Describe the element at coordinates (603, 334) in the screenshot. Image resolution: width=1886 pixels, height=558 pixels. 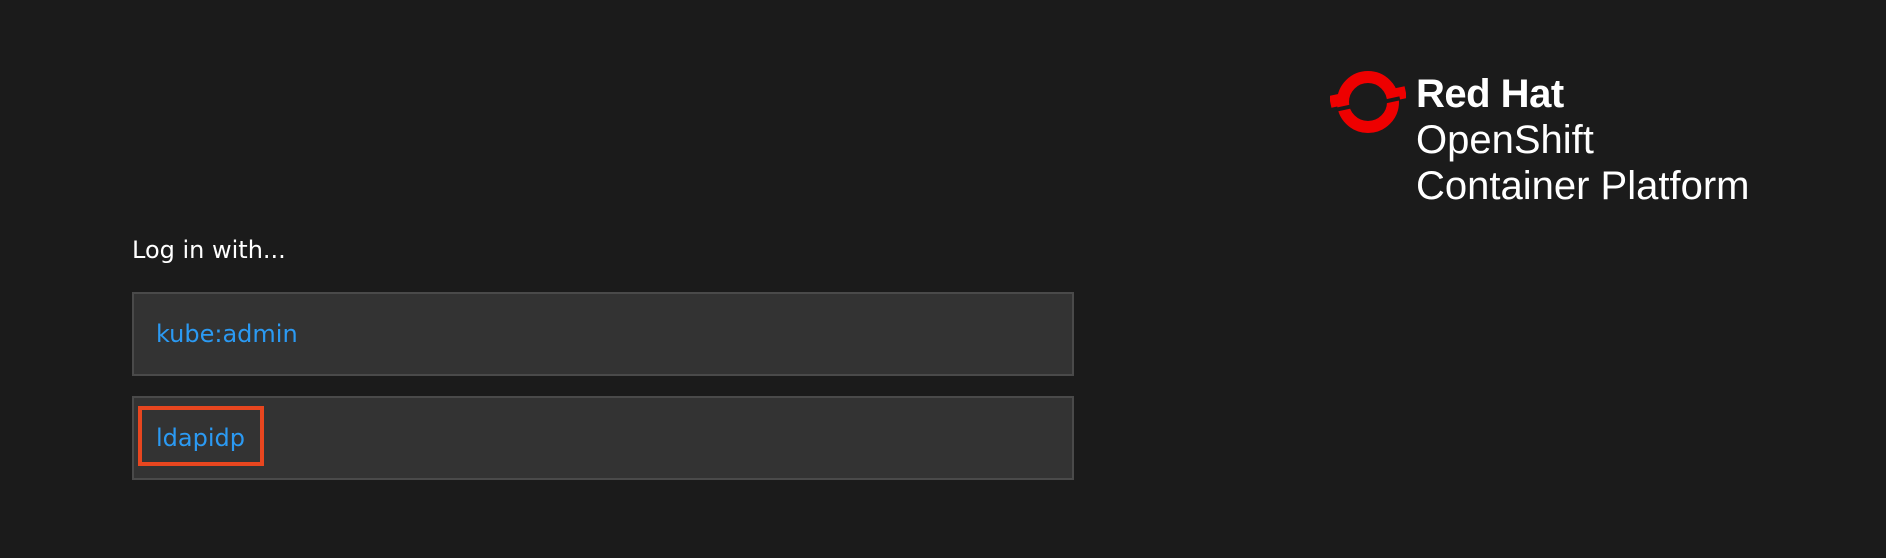
I see `provider-kube-admin: kube:admin` at that location.